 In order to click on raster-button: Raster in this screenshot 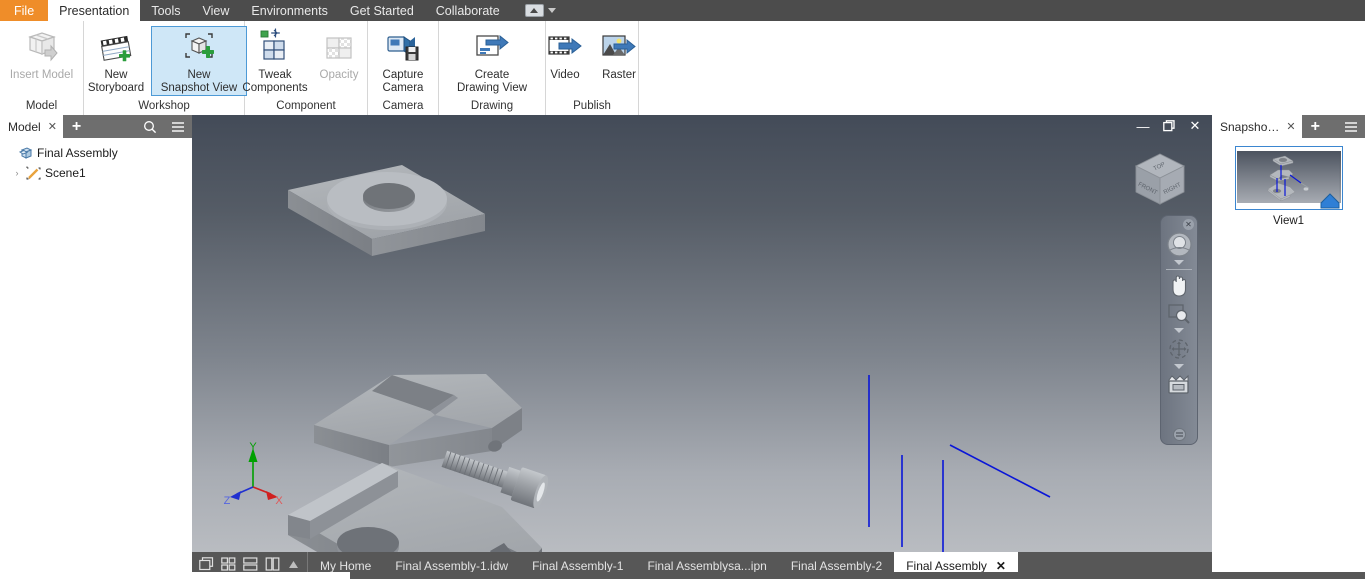, I will do `click(619, 54)`.